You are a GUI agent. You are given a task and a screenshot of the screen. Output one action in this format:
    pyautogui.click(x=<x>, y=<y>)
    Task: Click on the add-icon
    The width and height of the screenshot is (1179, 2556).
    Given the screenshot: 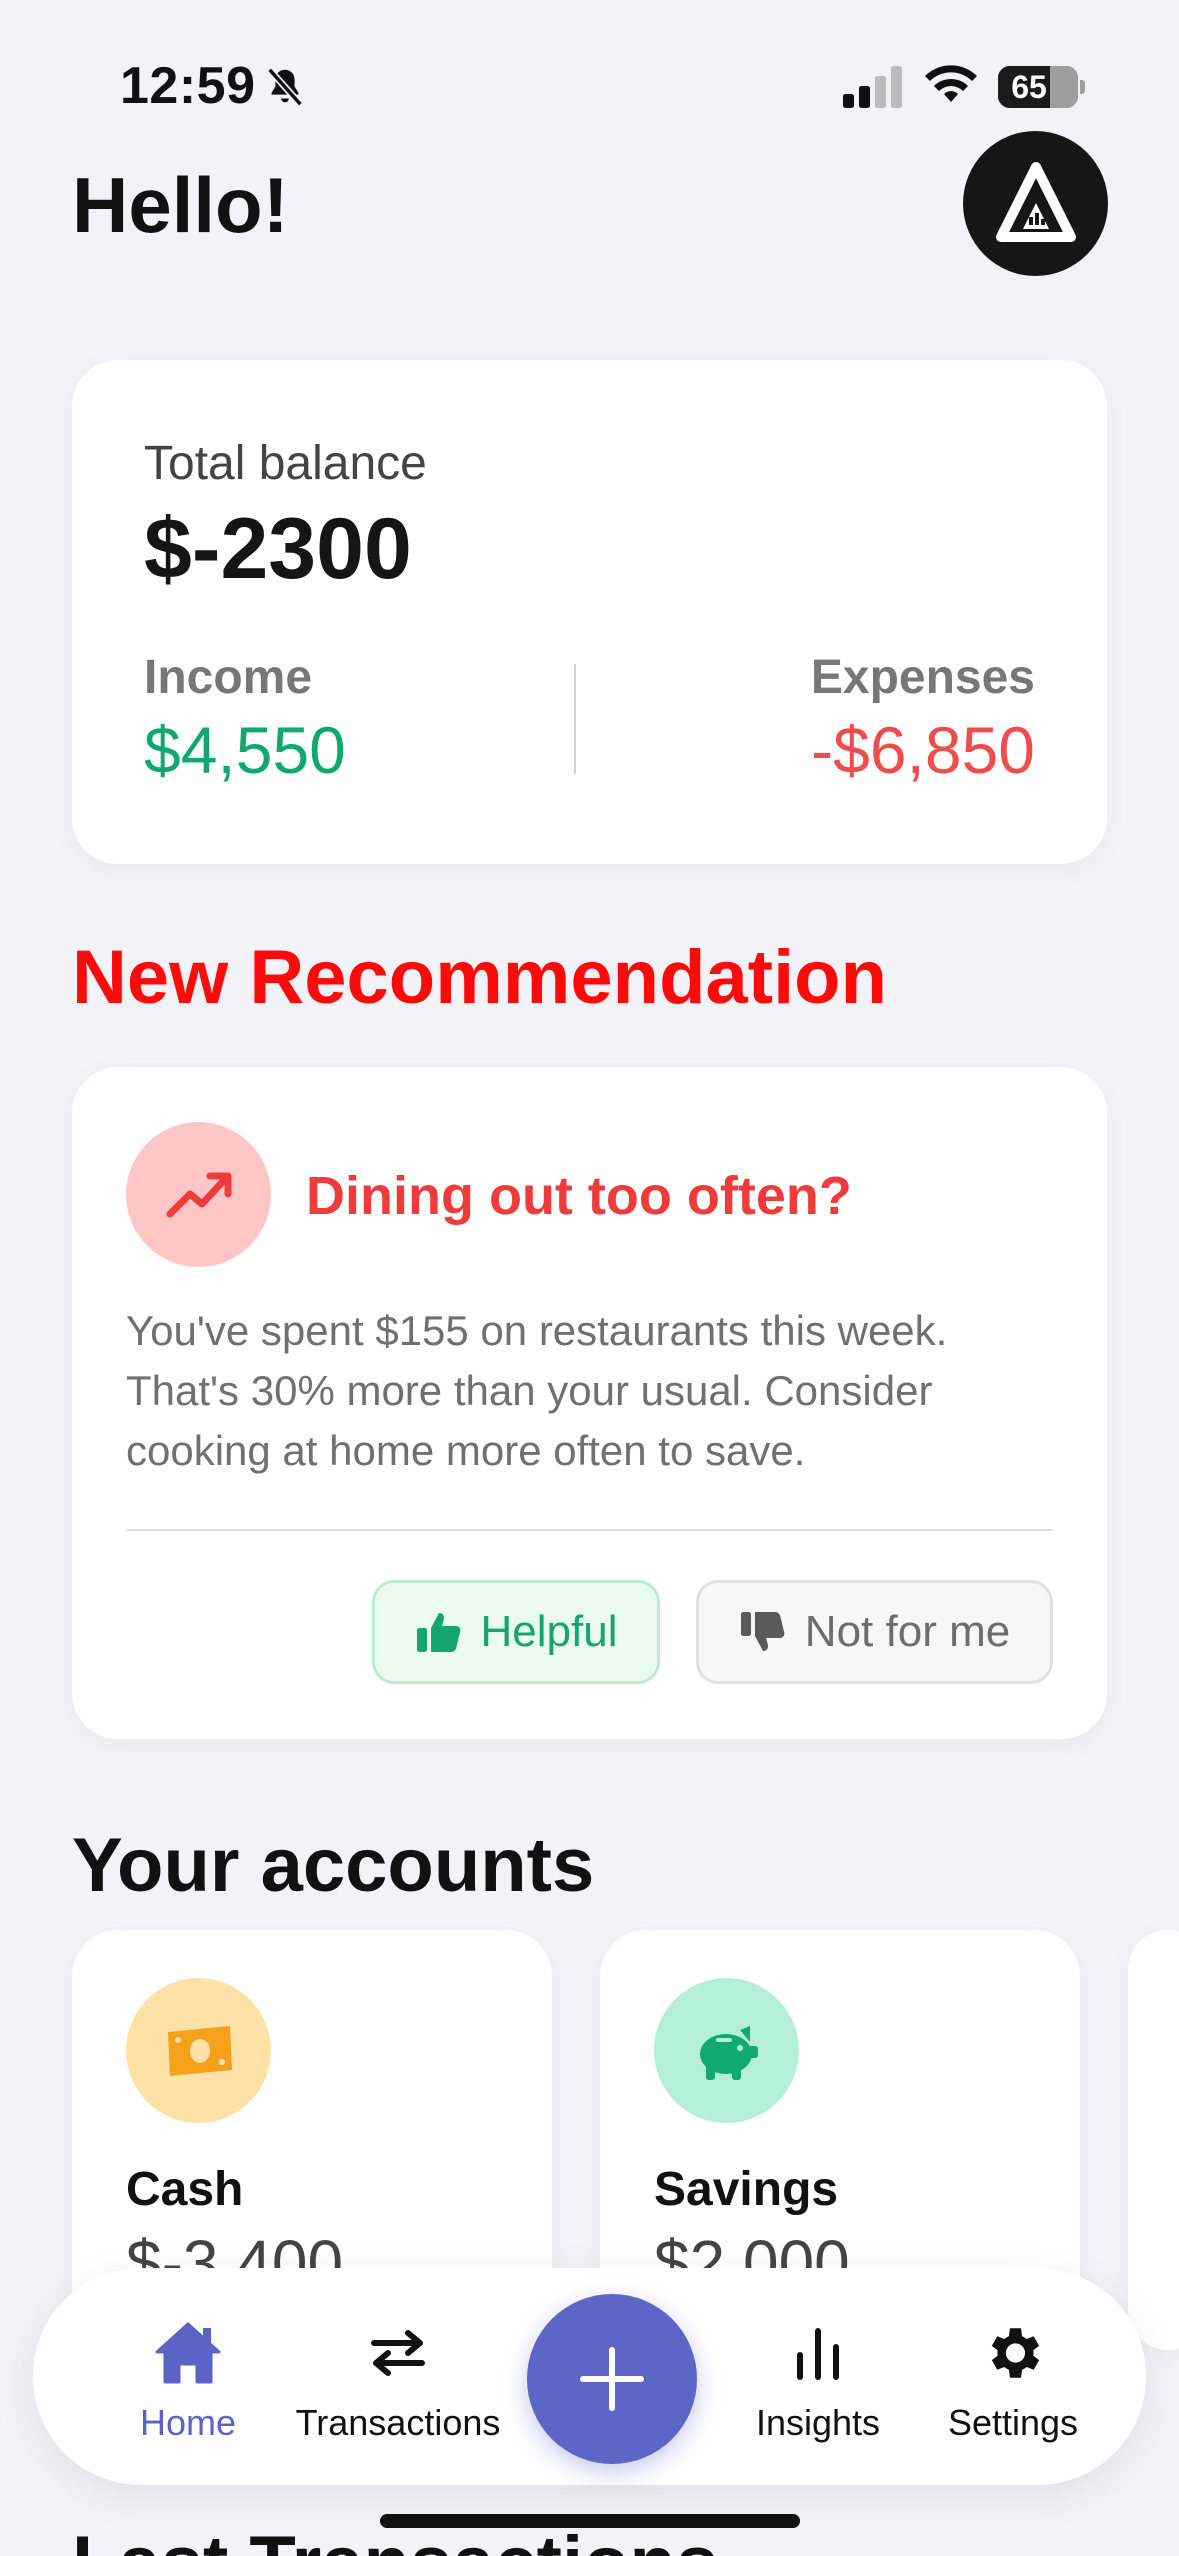 What is the action you would take?
    pyautogui.click(x=612, y=2379)
    